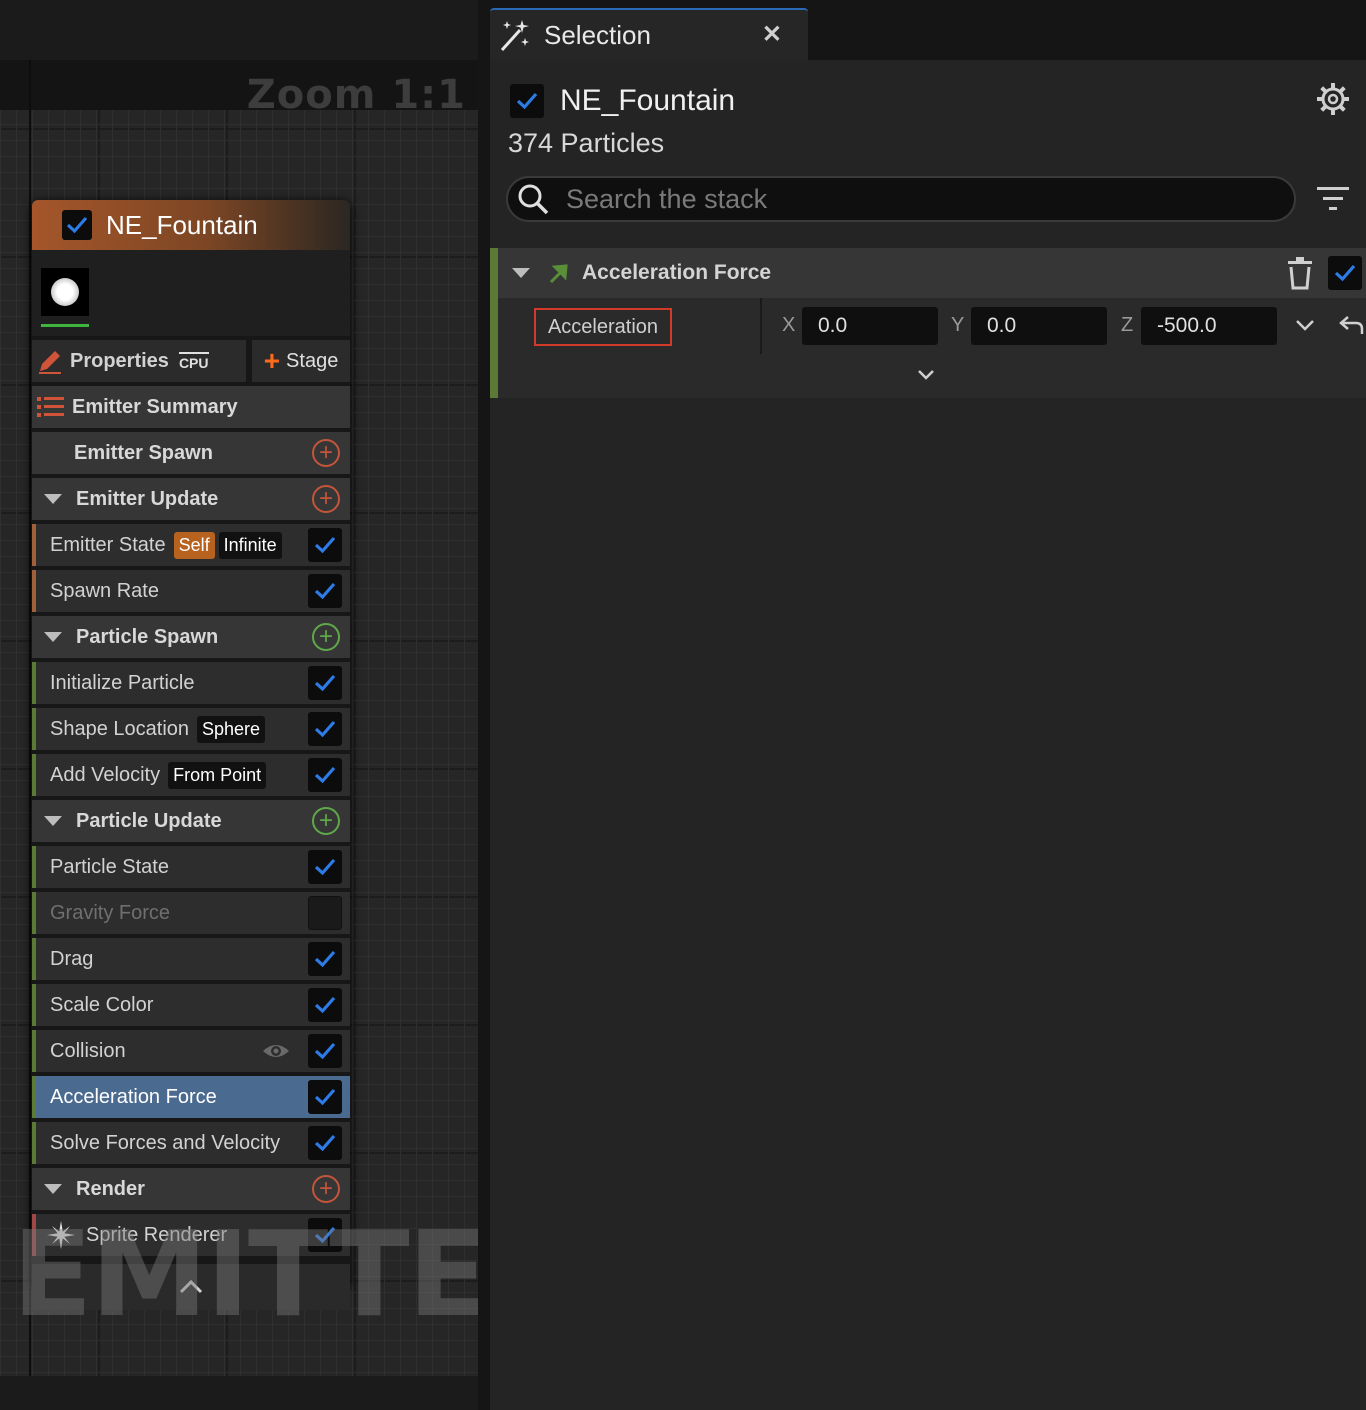 Image resolution: width=1366 pixels, height=1410 pixels. Describe the element at coordinates (50, 407) in the screenshot. I see `list-icon` at that location.